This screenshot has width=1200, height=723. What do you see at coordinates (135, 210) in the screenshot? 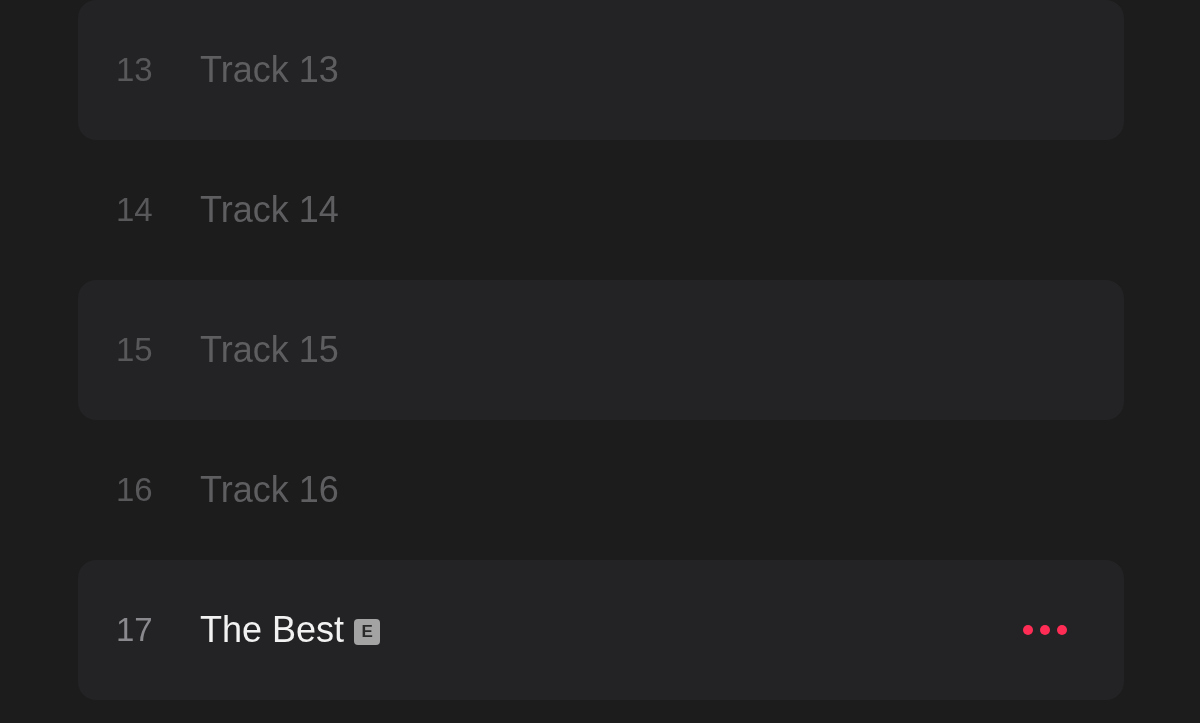
I see `track-number: 14` at bounding box center [135, 210].